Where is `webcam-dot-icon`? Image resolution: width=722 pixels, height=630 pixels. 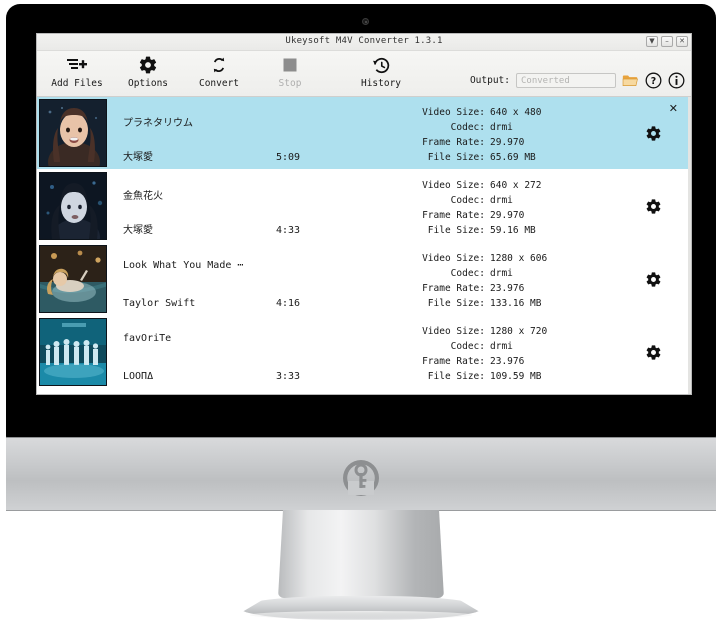
webcam-dot-icon is located at coordinates (365, 21).